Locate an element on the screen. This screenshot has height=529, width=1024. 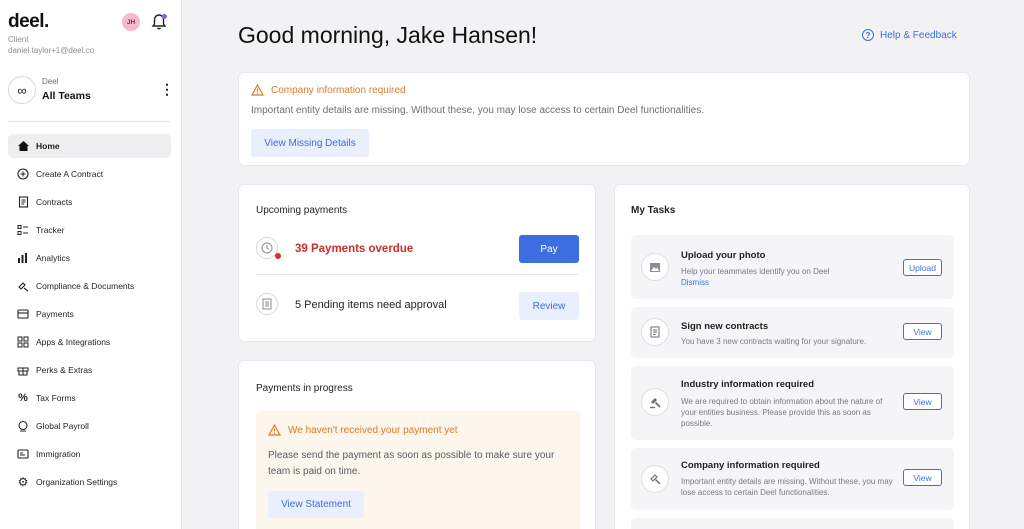
sidebar-item-org-settings: ⚙ Organization Settings is located at coordinates (89, 482).